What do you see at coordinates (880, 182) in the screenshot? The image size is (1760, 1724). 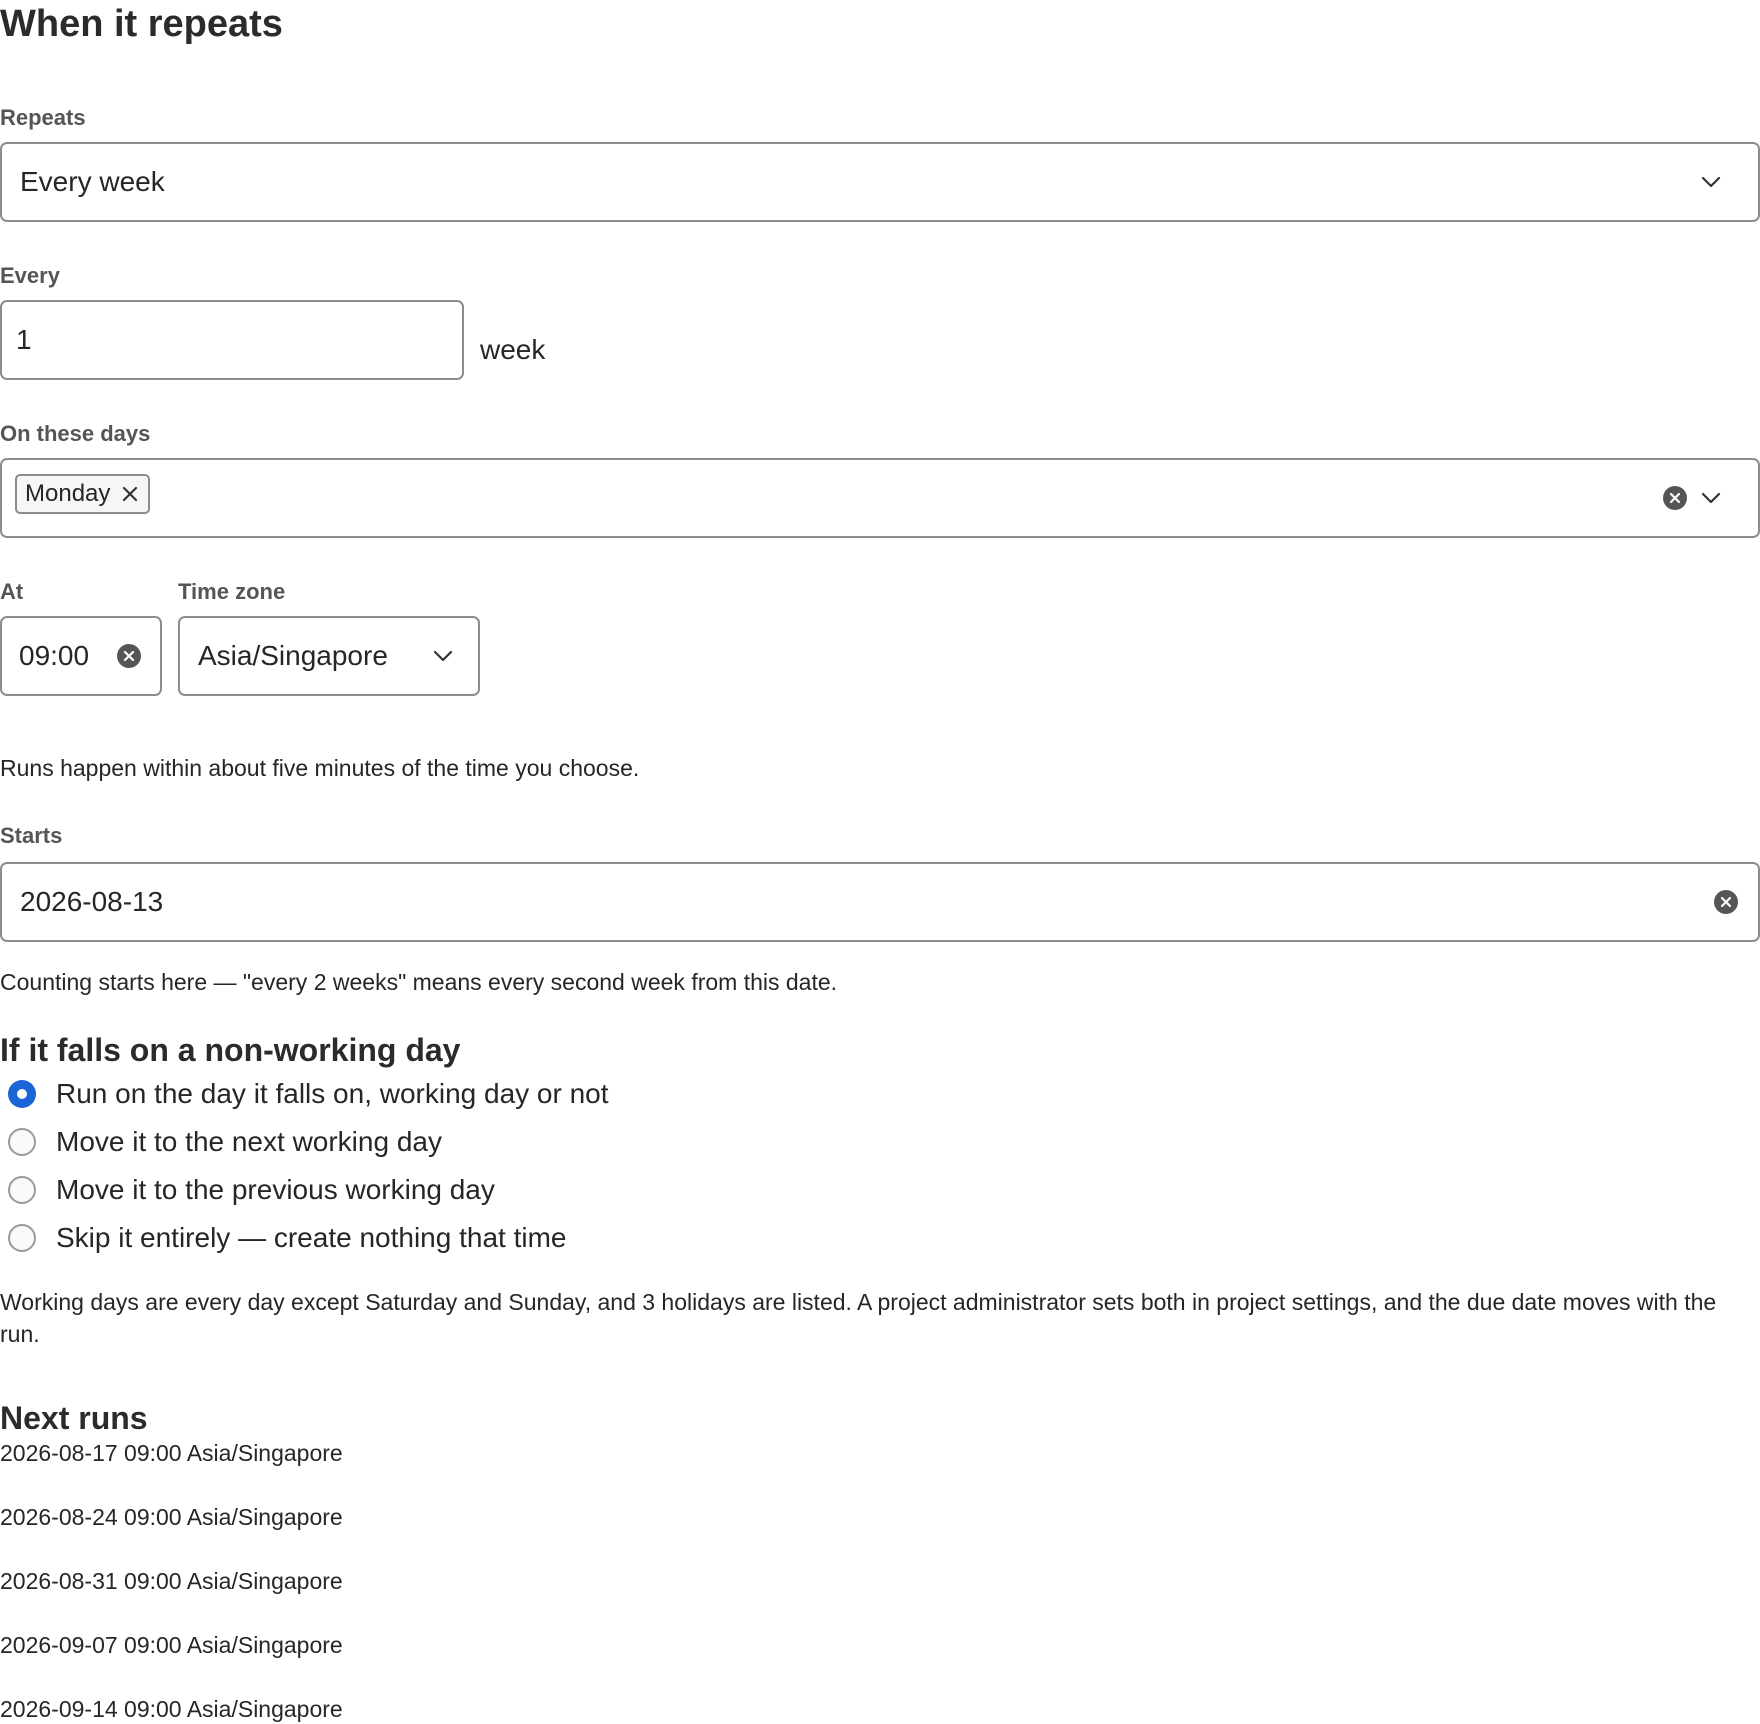 I see `repeats-select: Every week` at bounding box center [880, 182].